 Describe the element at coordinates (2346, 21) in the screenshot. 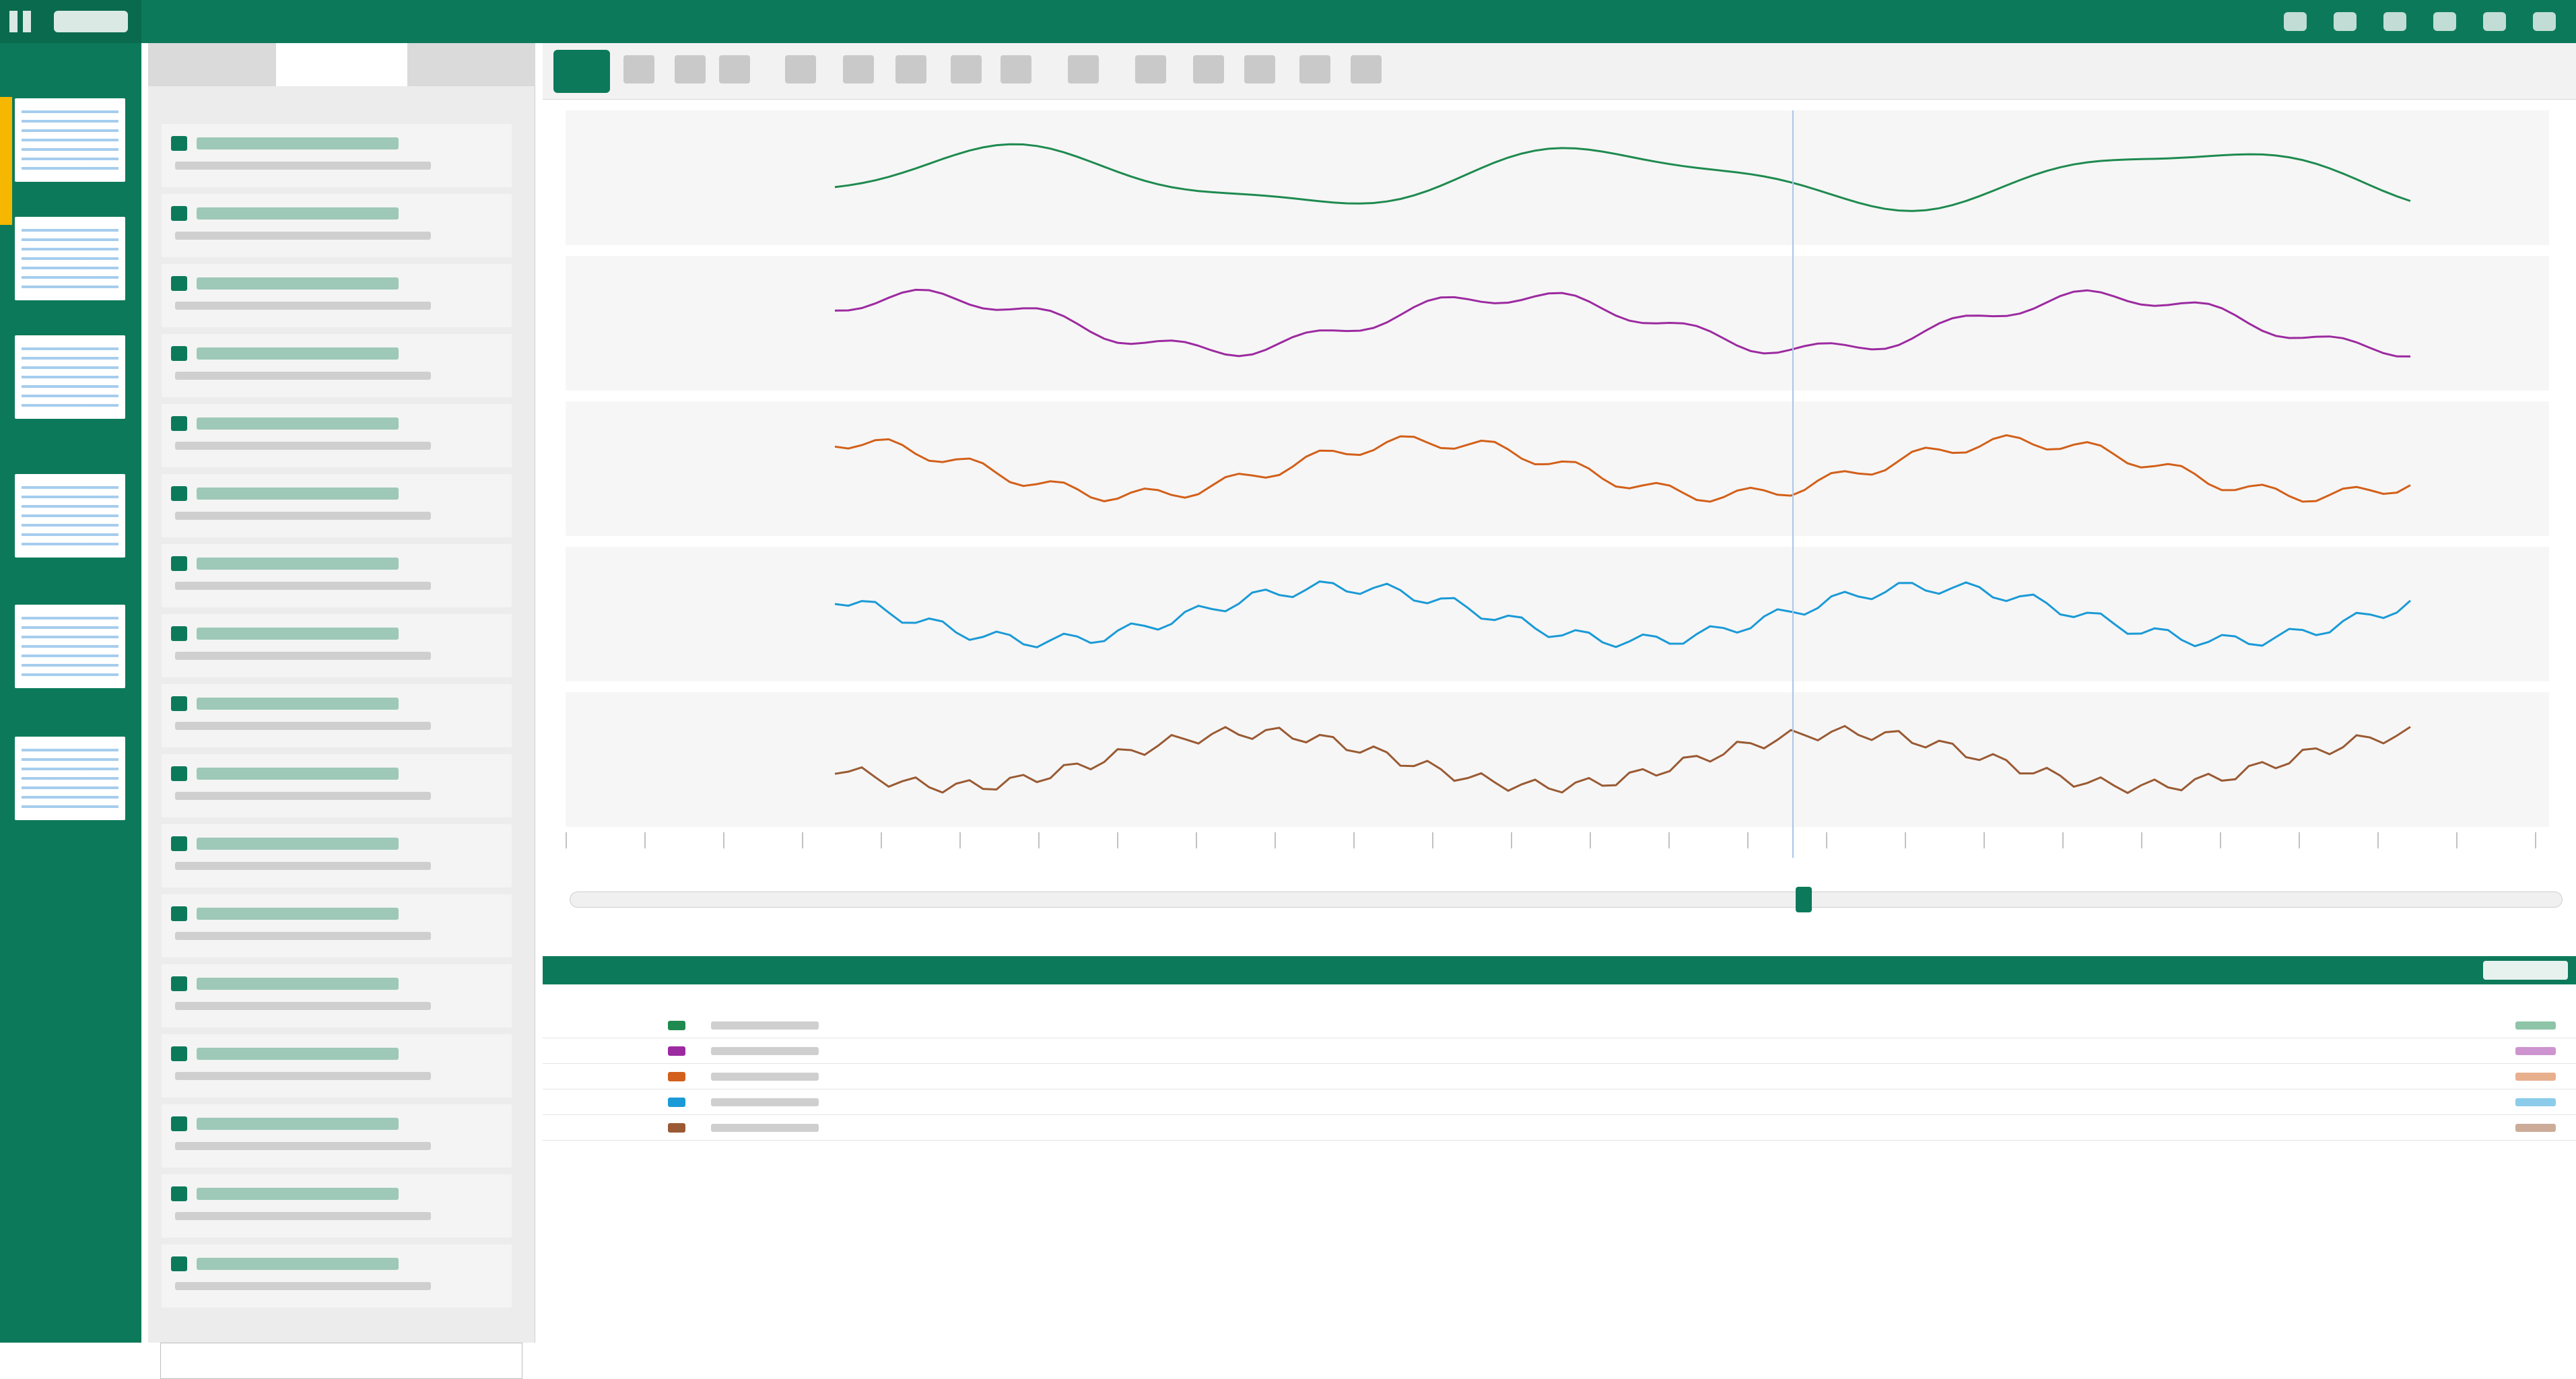

I see `redo-icon` at that location.